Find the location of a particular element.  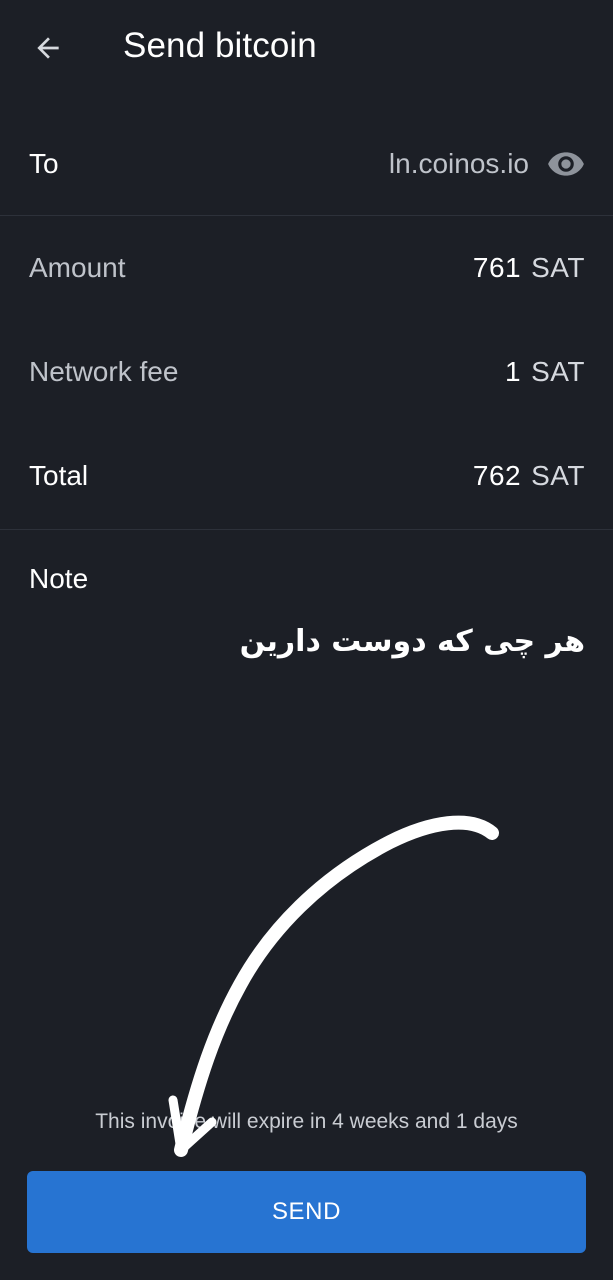

app-header: Send bitcoin is located at coordinates (306, 48).